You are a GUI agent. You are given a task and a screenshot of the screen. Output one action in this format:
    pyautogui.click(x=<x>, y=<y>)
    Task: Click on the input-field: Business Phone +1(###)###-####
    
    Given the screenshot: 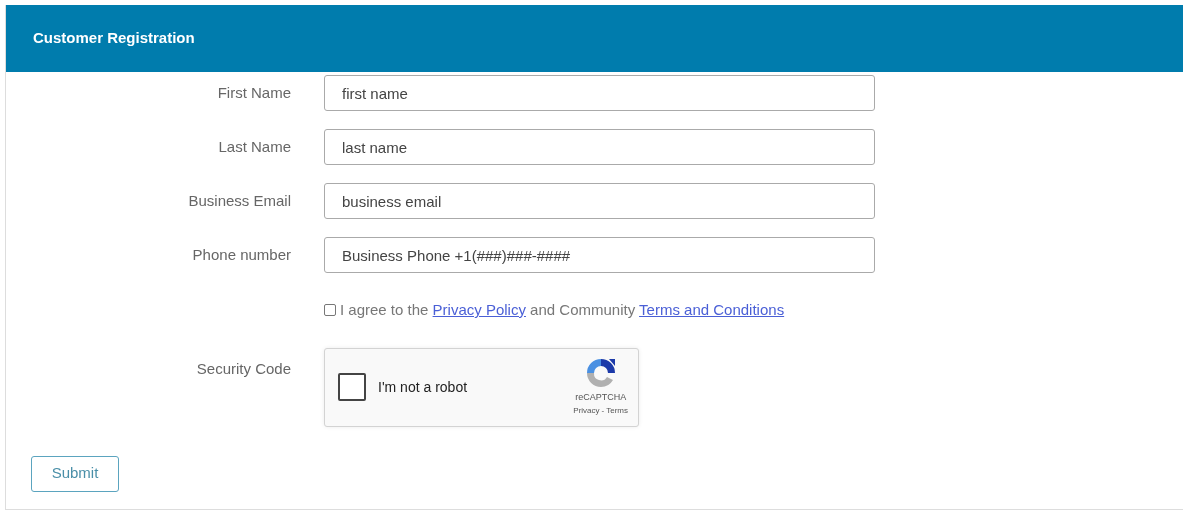 What is the action you would take?
    pyautogui.click(x=599, y=255)
    